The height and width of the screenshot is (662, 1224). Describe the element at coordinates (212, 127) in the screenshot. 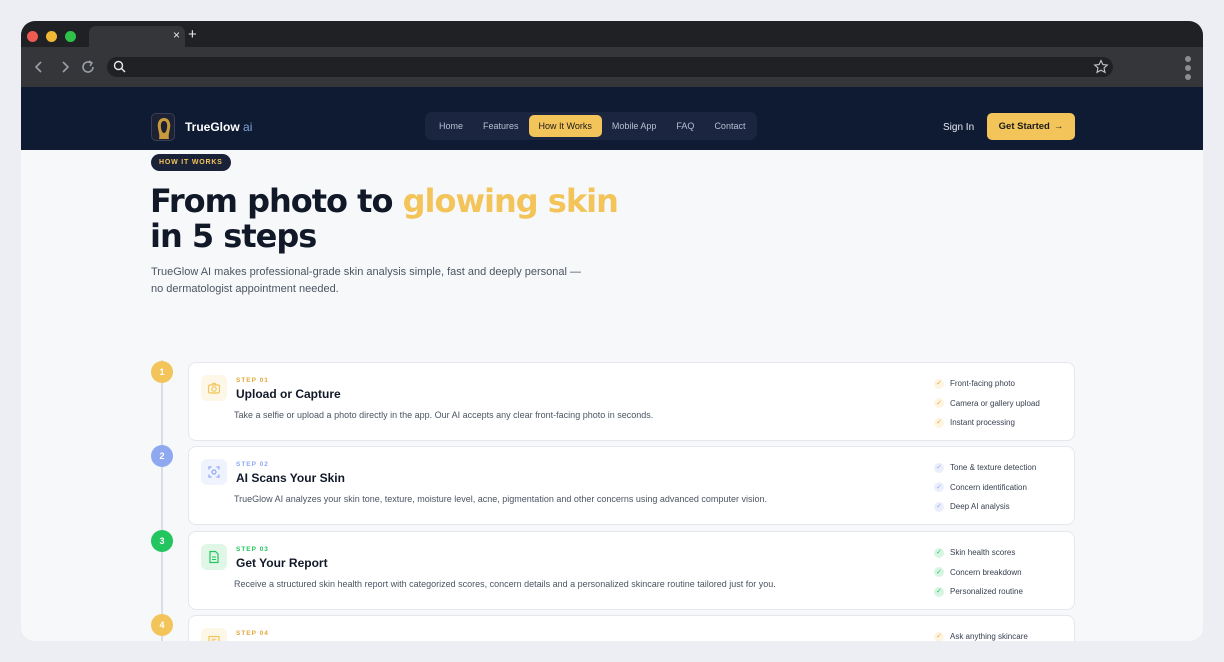

I see `brand-main-text: TrueGlow` at that location.